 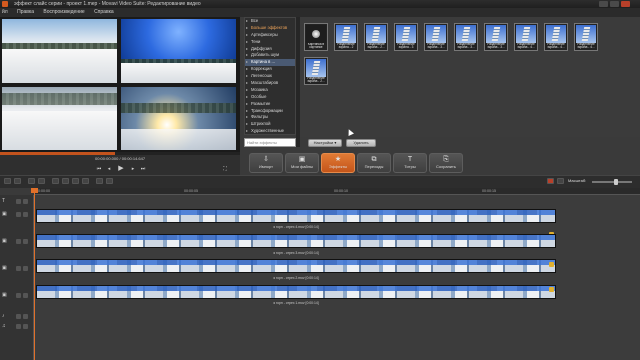 What do you see at coordinates (5, 12) in the screenshot?
I see `menu-file: йл` at bounding box center [5, 12].